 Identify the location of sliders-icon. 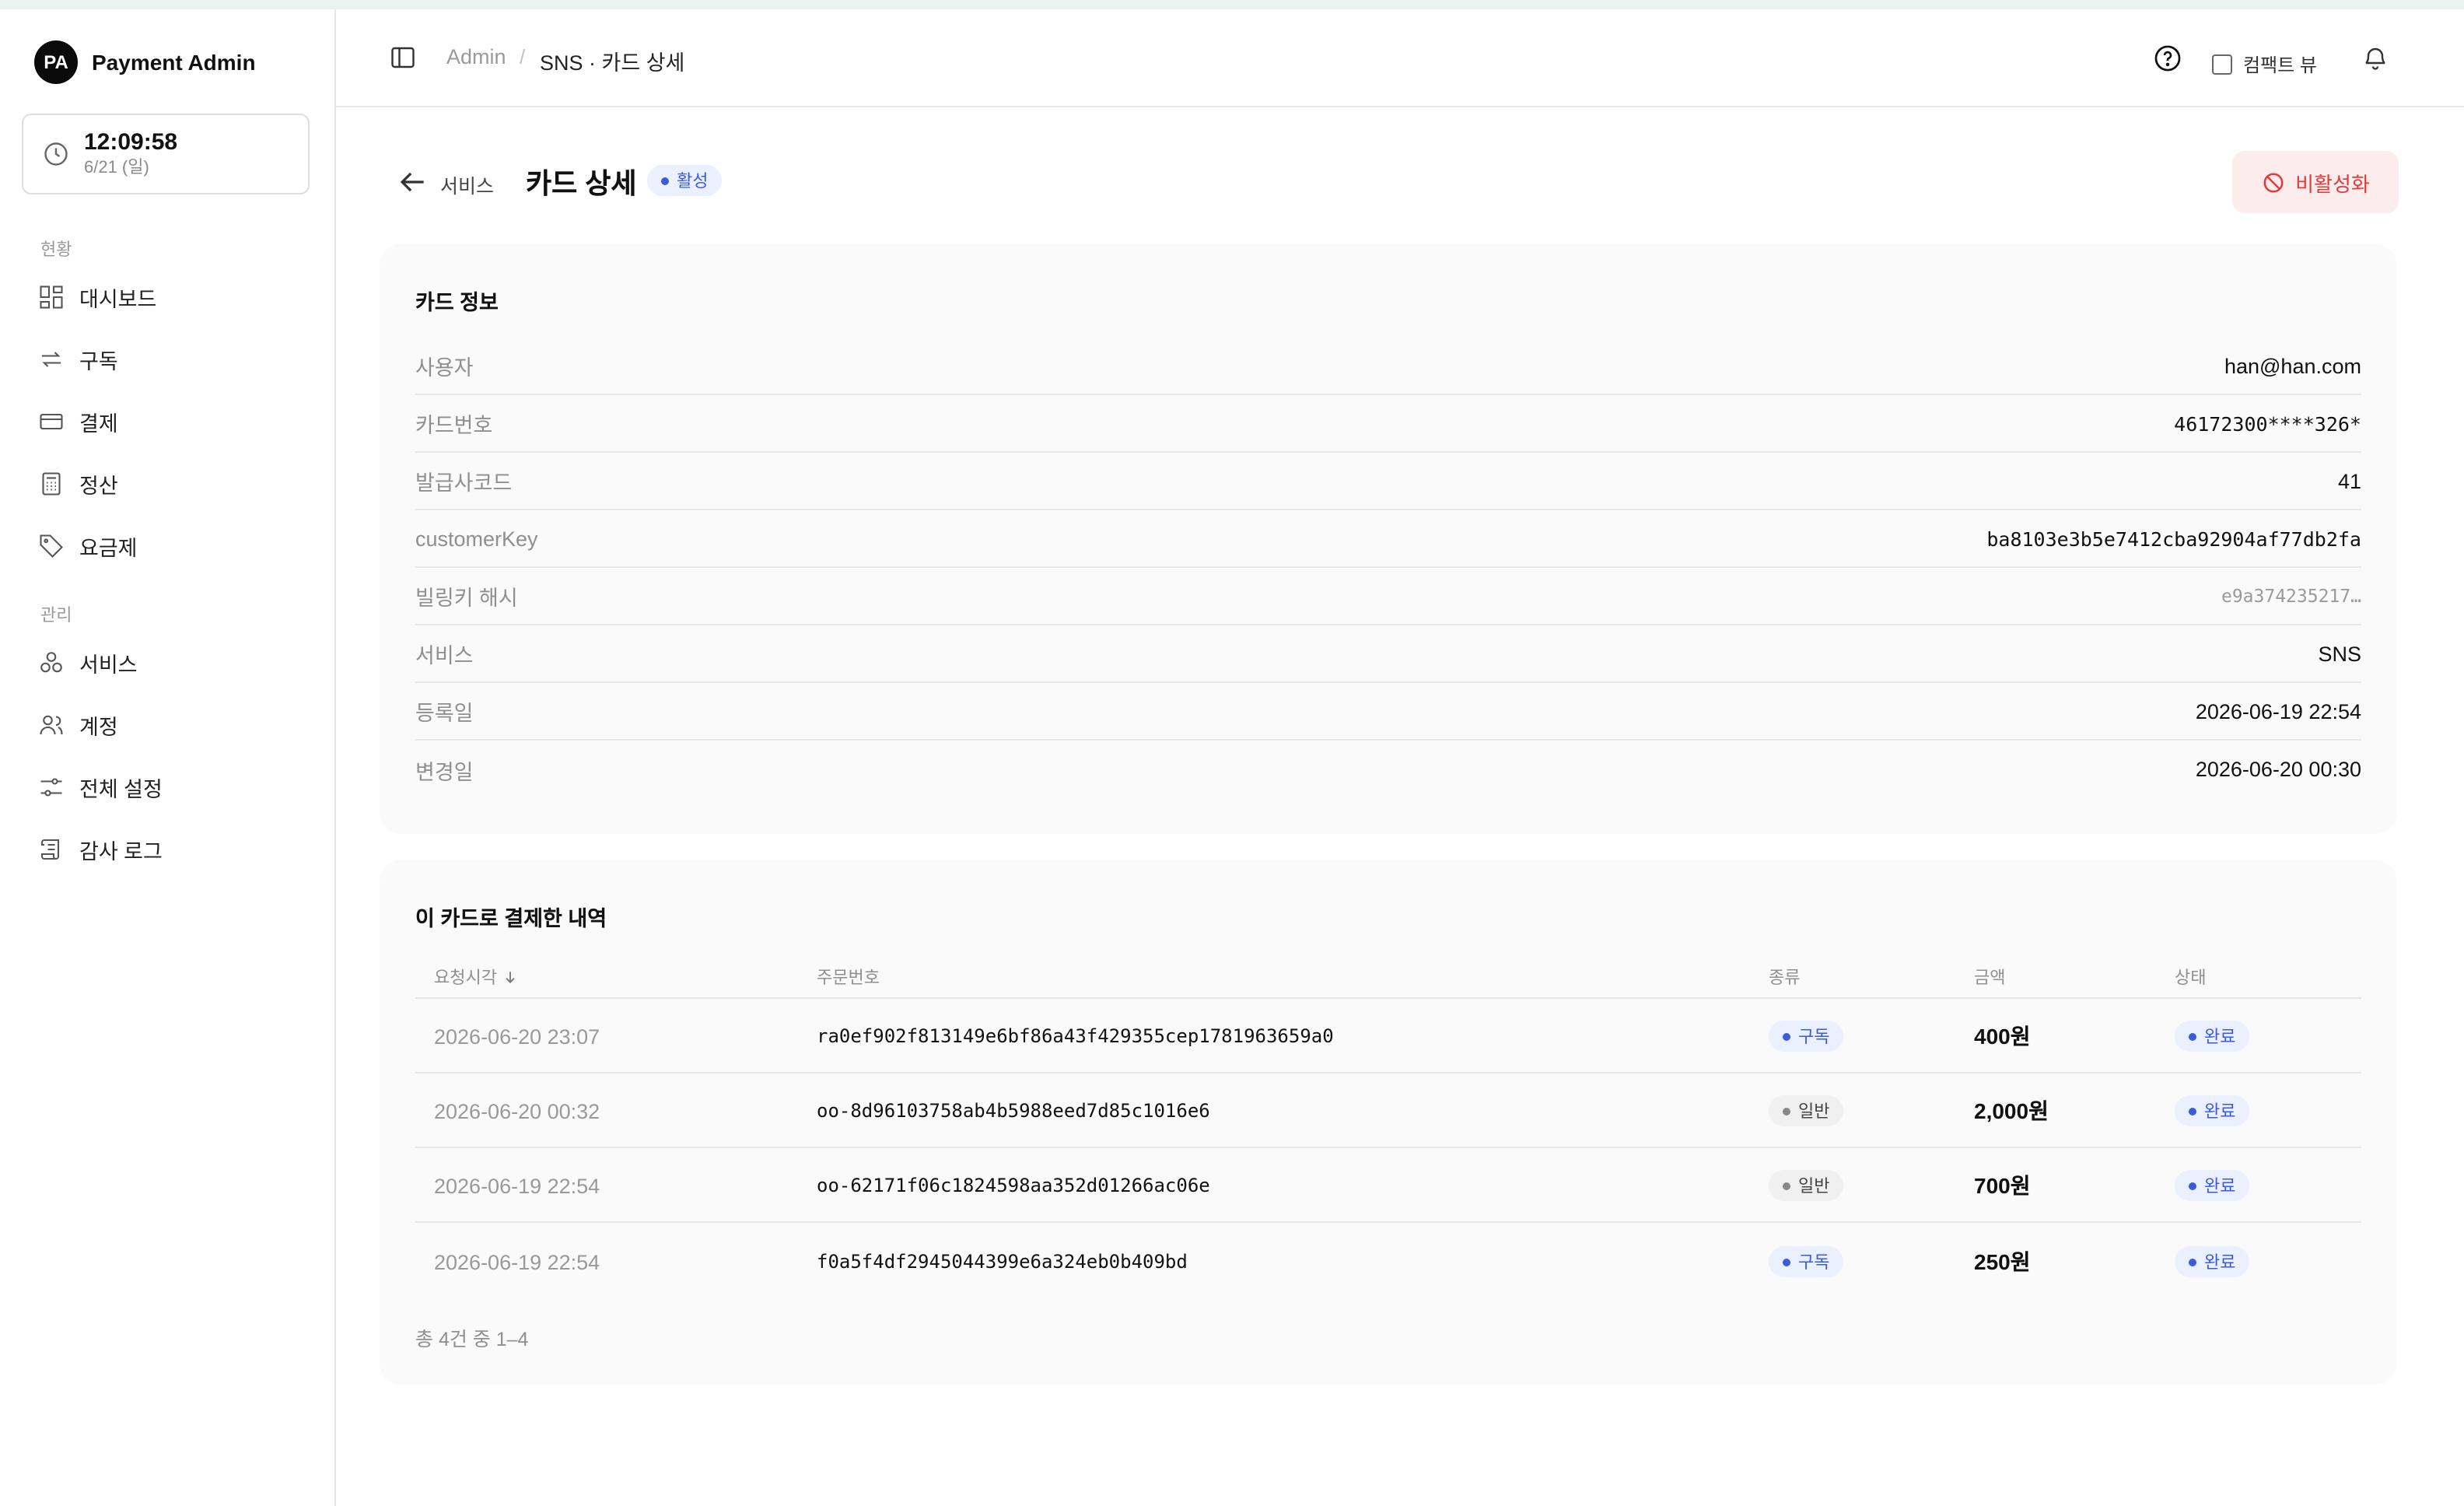
(51, 787).